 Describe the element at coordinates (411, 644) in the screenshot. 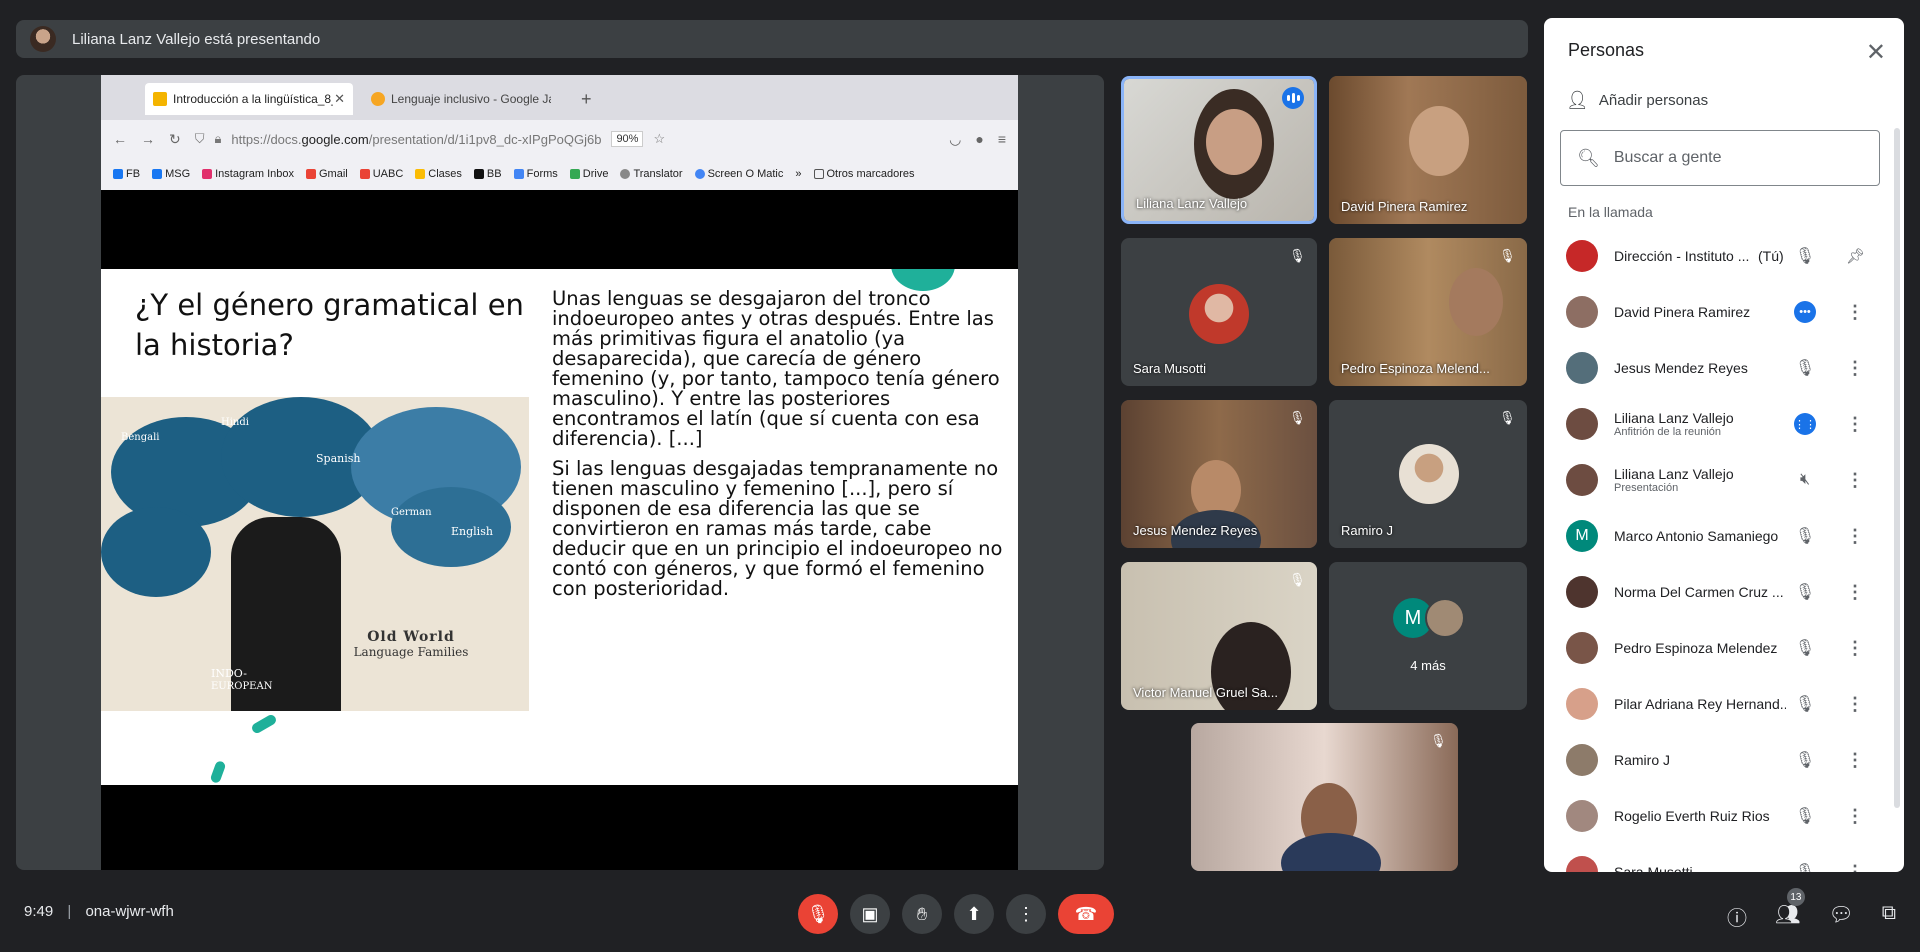

I see `image-caption: Old World Language Families` at that location.